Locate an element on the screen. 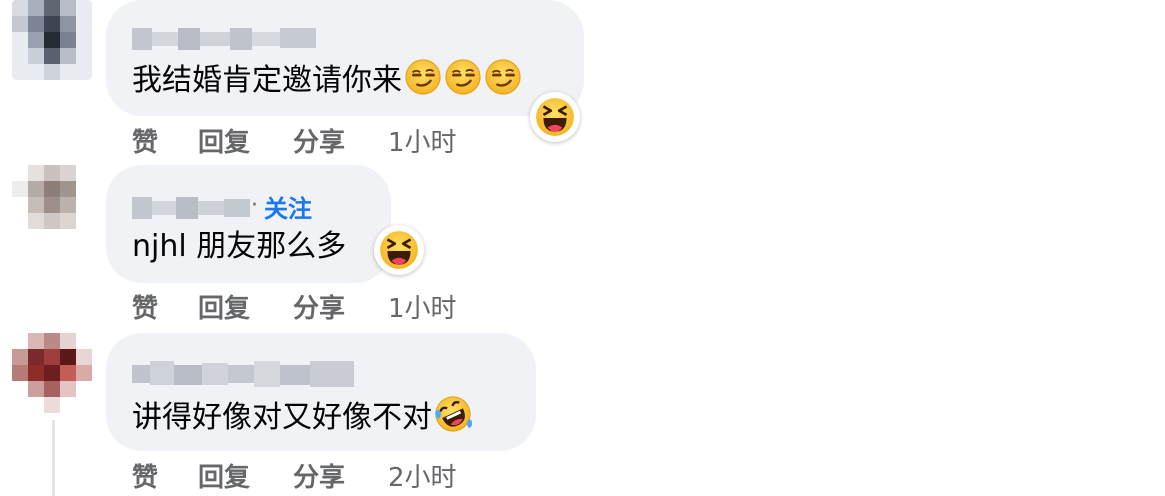  rofl-emoji-icon is located at coordinates (453, 414).